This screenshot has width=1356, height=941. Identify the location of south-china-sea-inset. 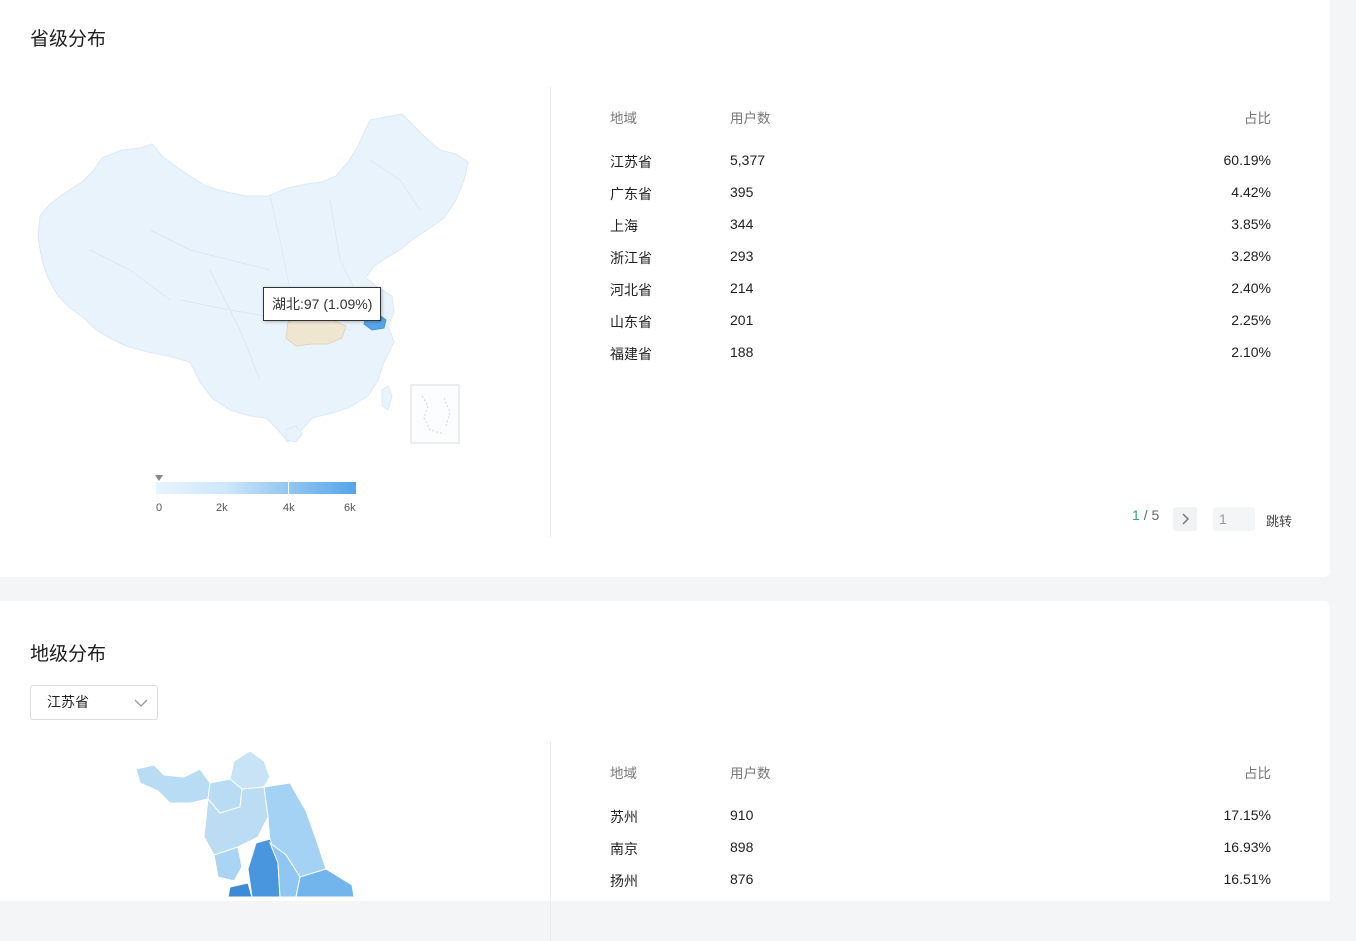
(435, 414).